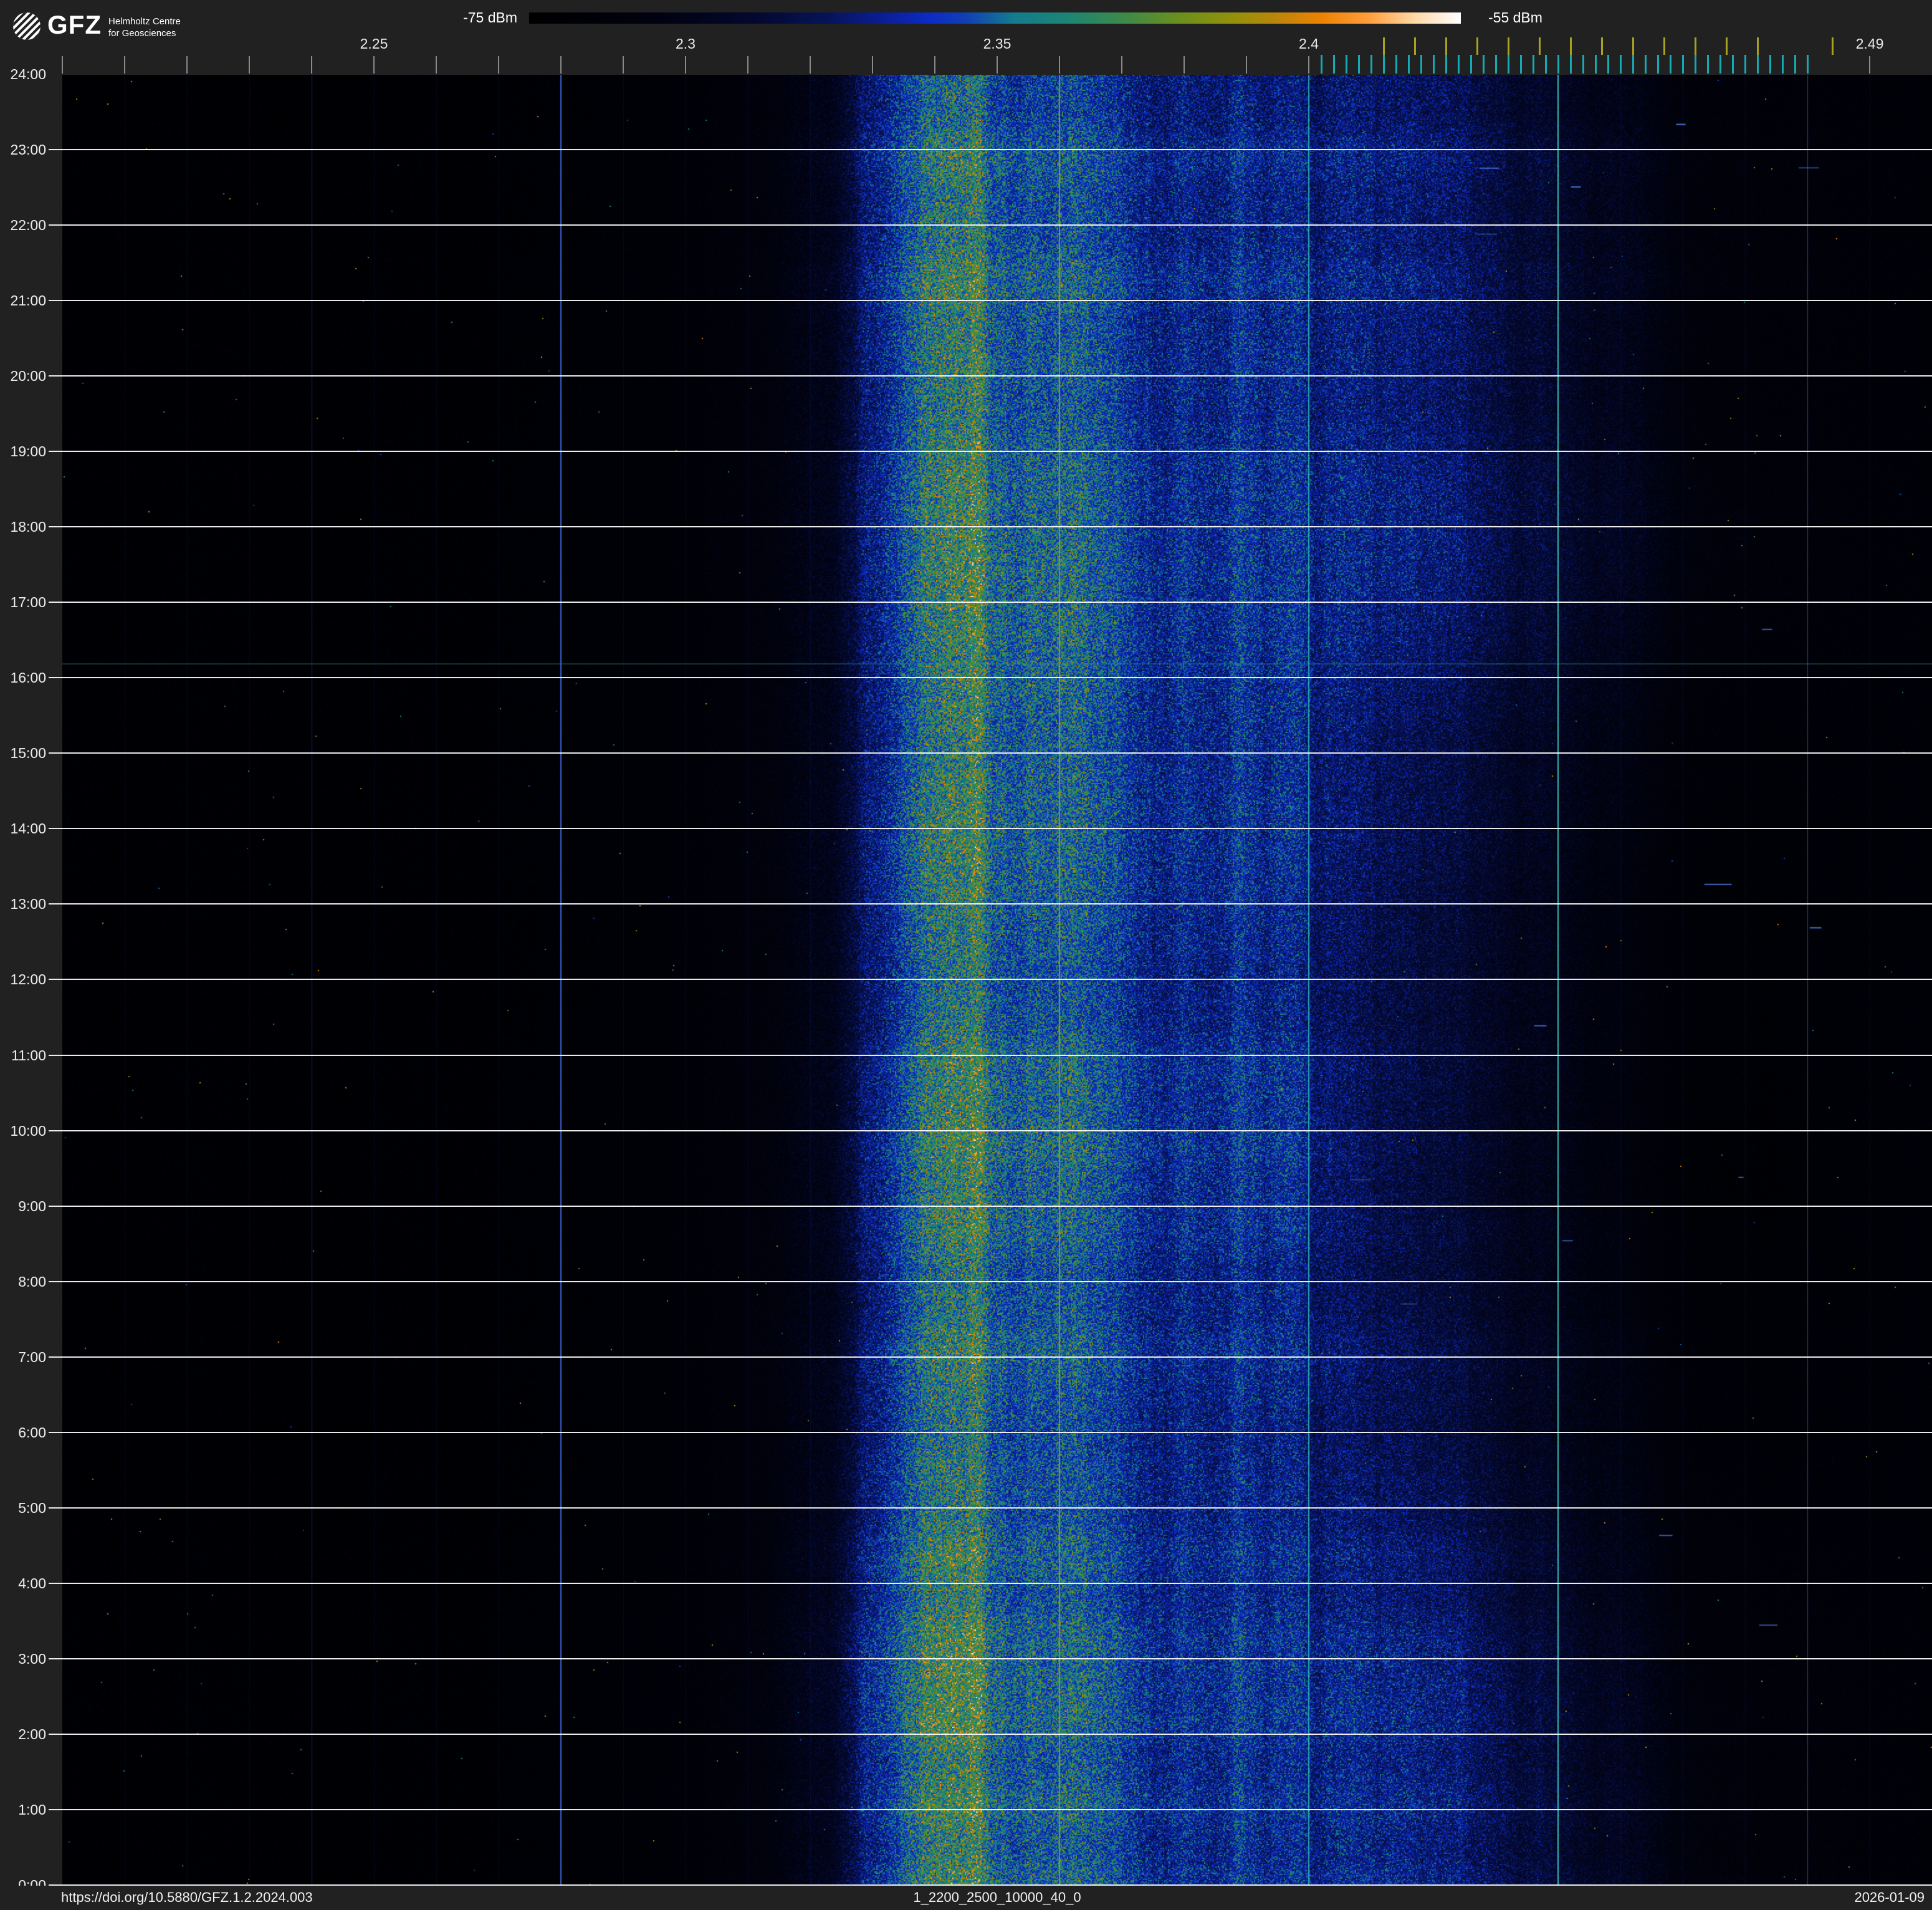 The width and height of the screenshot is (1932, 1910). I want to click on time-label-3:00: 3:00, so click(32, 1659).